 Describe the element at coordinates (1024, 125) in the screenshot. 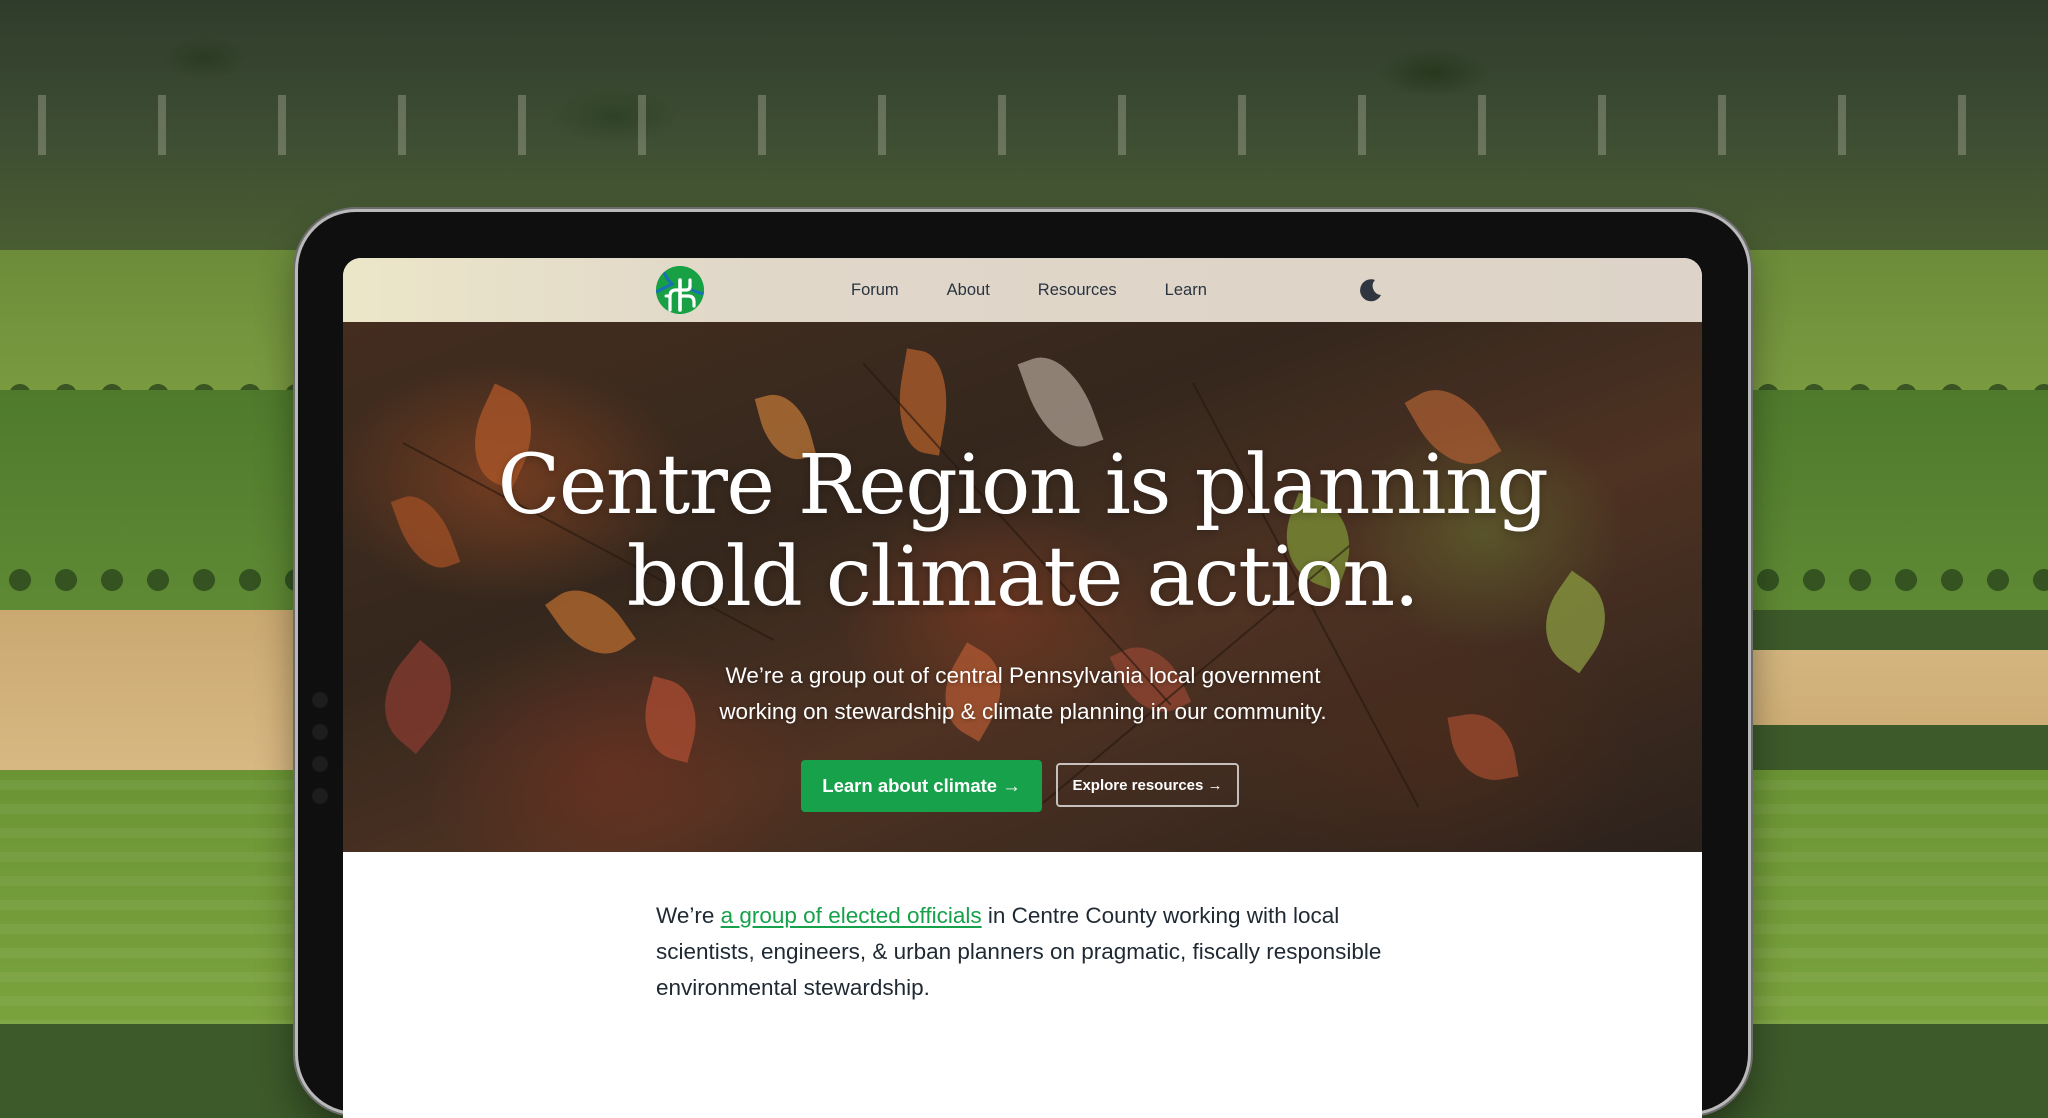

I see `village-houses` at that location.